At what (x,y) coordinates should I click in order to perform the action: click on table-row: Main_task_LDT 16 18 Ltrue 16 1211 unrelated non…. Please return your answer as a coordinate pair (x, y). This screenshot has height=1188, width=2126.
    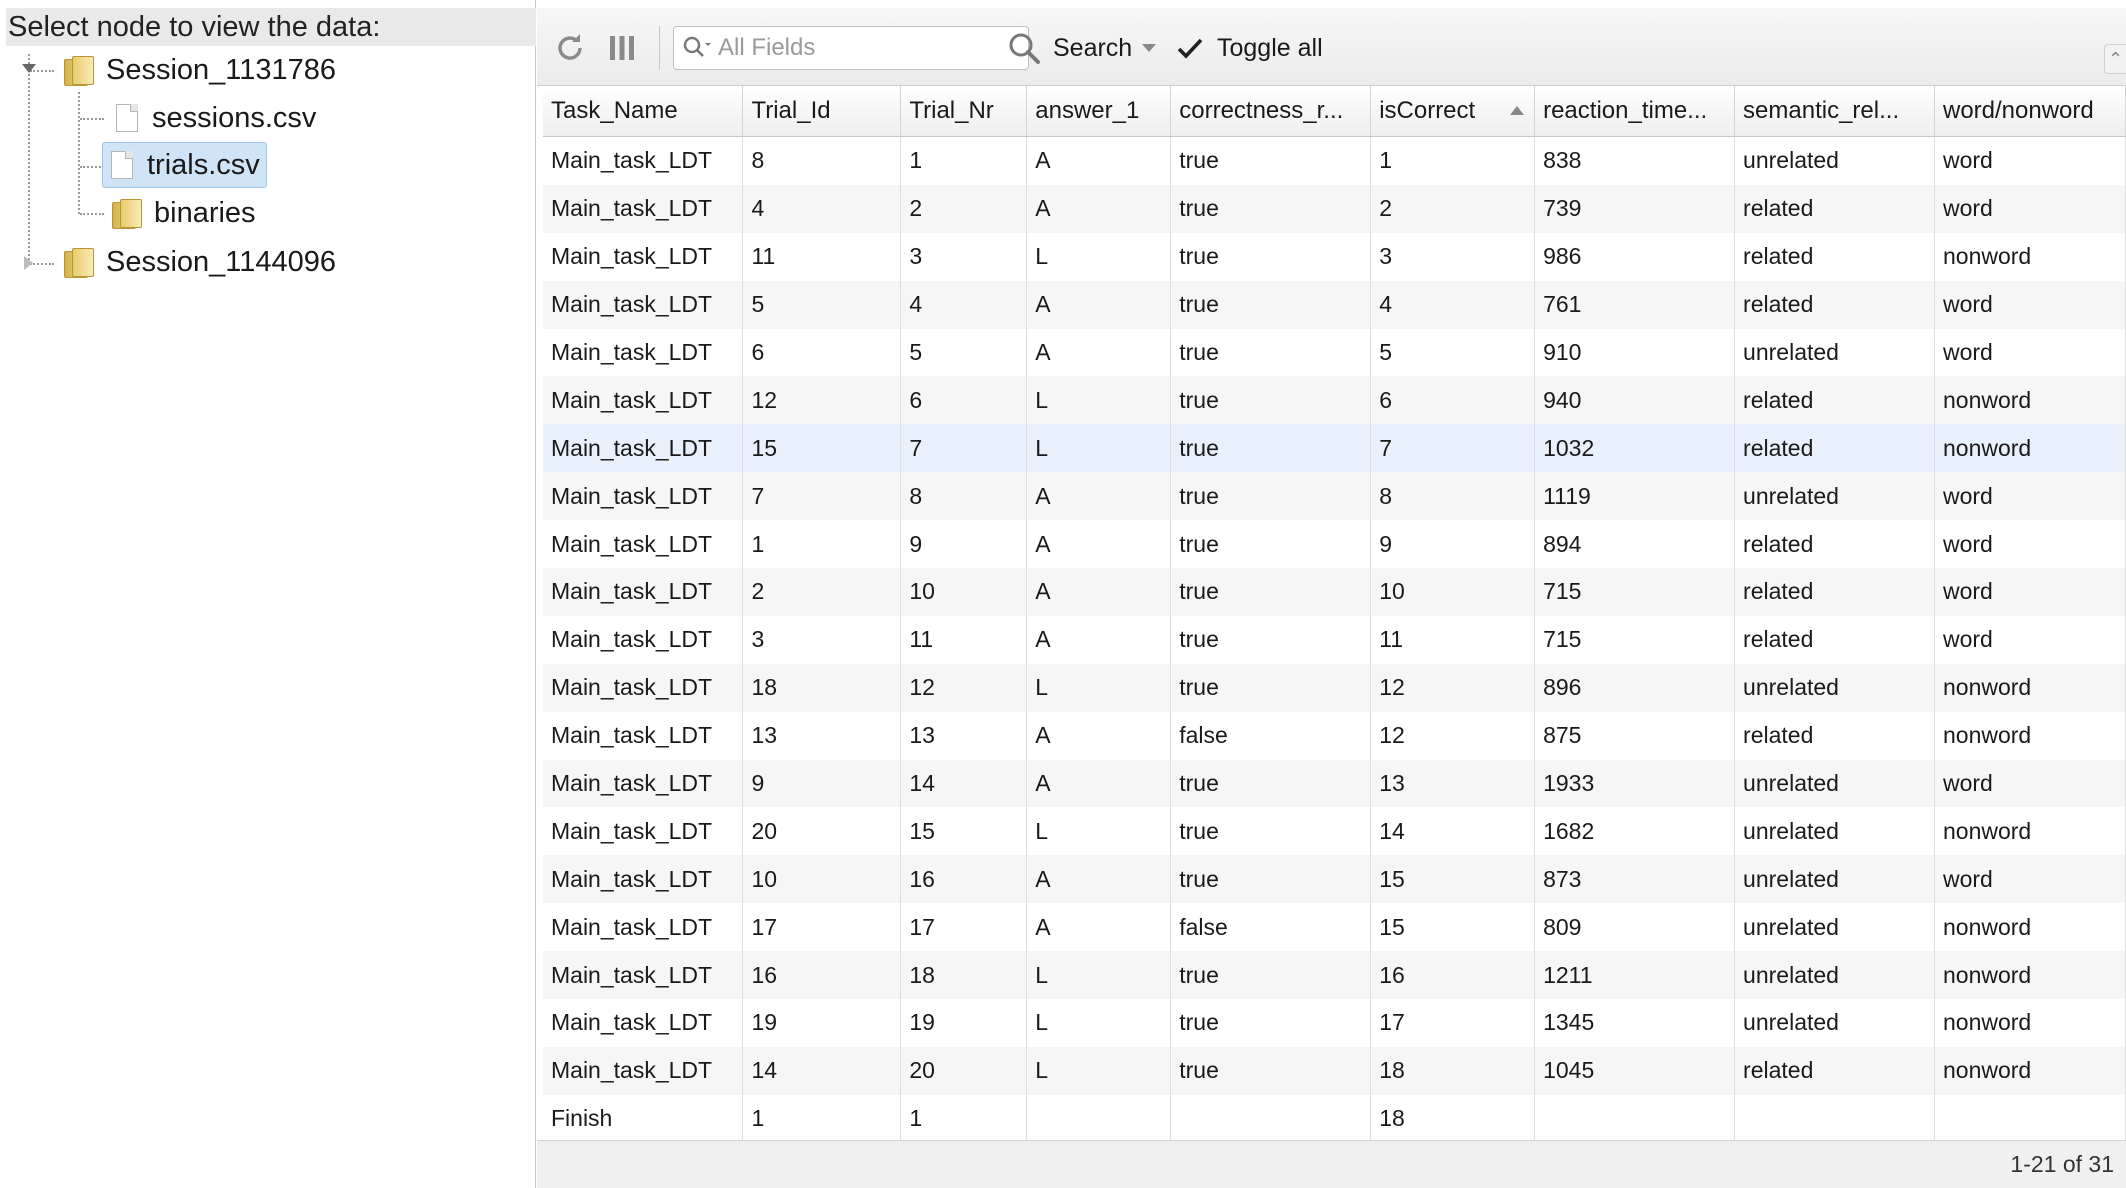
    Looking at the image, I should click on (1334, 975).